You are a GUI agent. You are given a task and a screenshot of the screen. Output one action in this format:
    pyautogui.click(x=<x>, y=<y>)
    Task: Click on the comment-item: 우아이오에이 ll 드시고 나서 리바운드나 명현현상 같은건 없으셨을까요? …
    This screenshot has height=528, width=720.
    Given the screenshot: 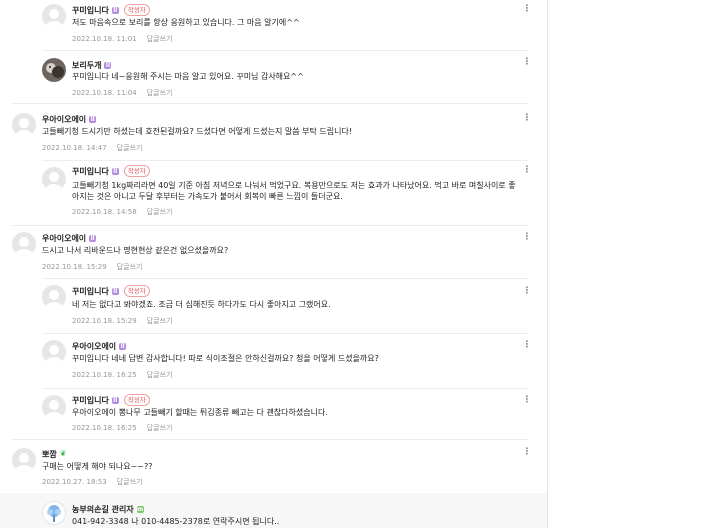 What is the action you would take?
    pyautogui.click(x=273, y=252)
    